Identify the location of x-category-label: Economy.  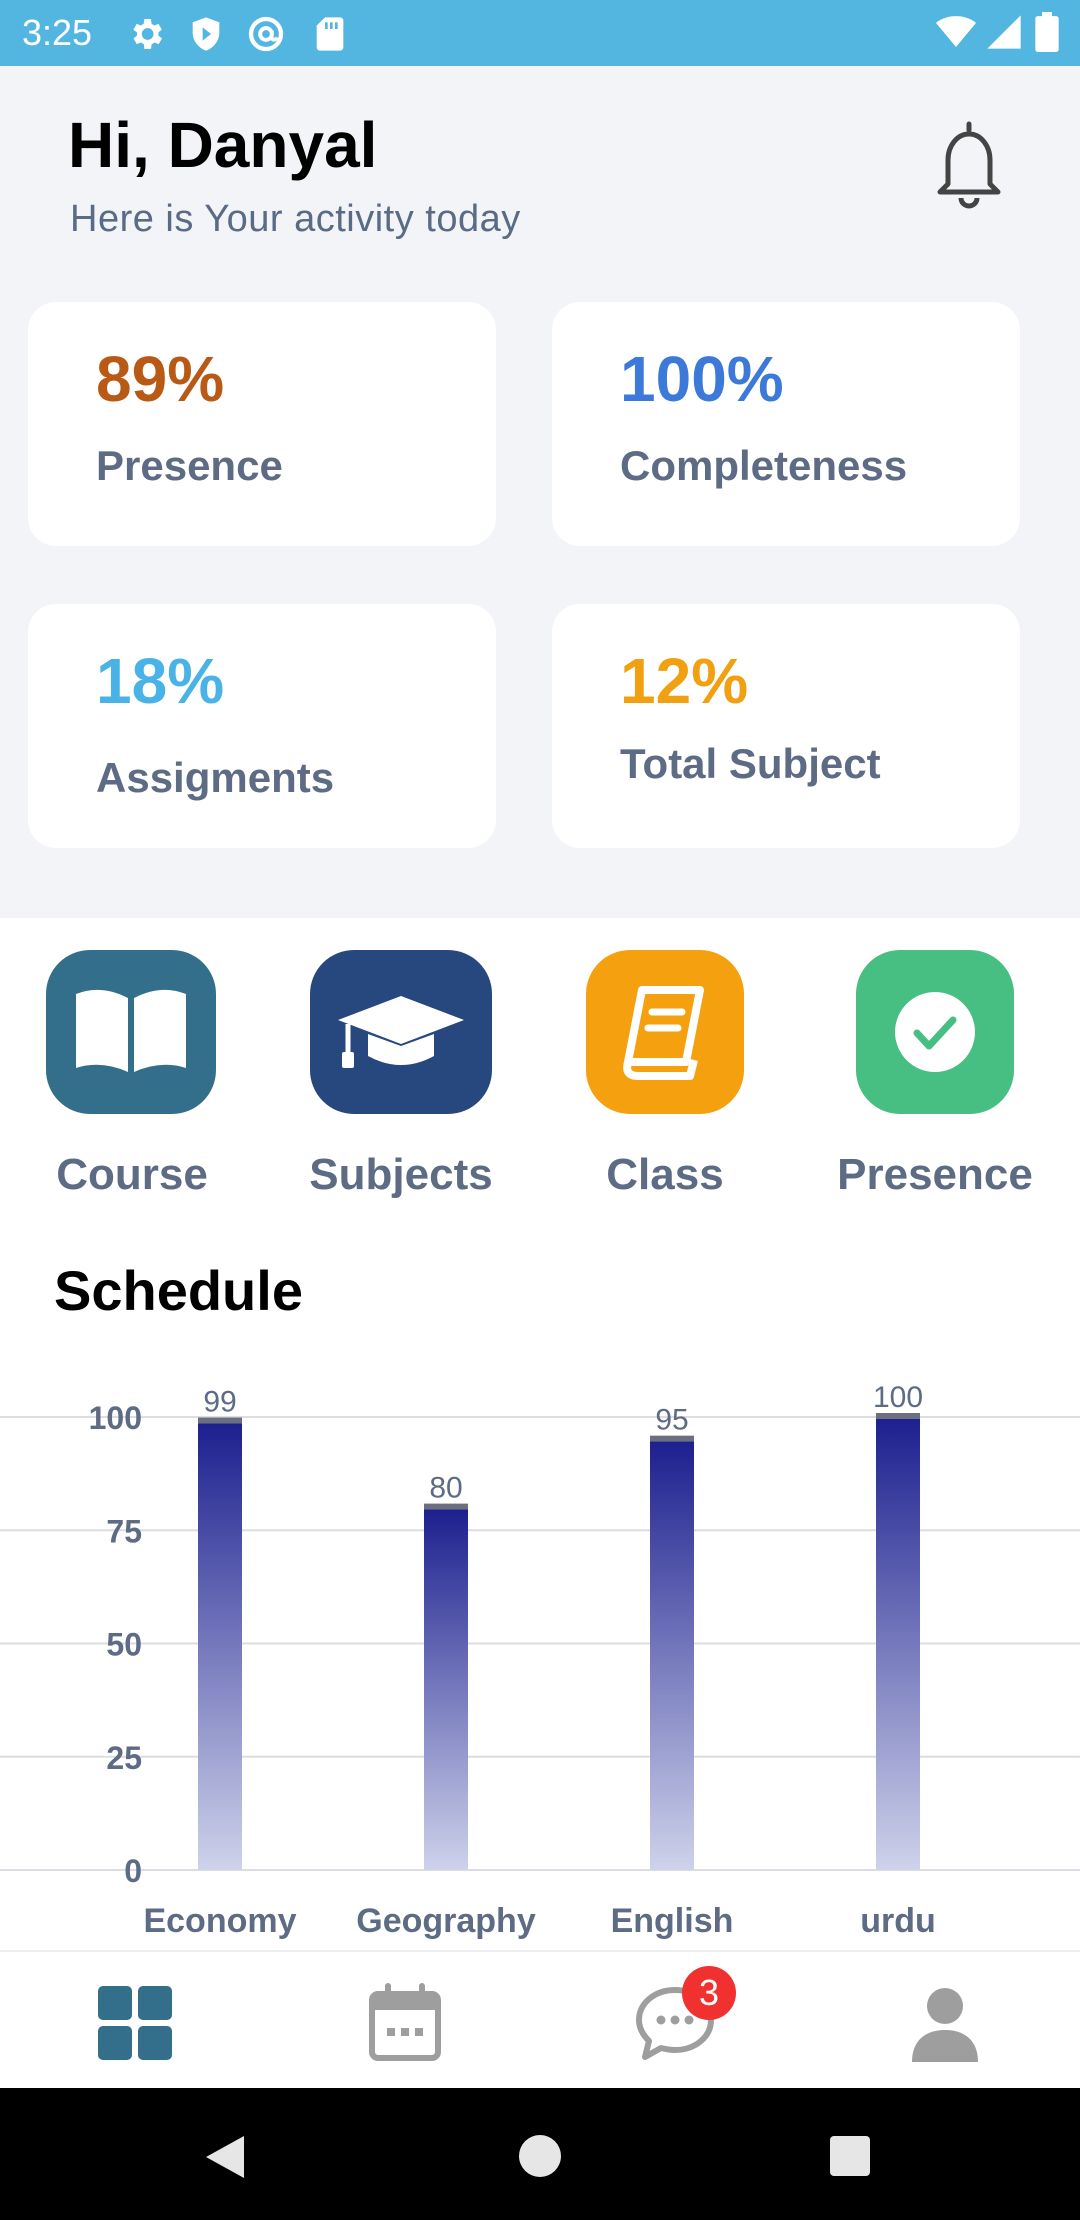
(219, 1921).